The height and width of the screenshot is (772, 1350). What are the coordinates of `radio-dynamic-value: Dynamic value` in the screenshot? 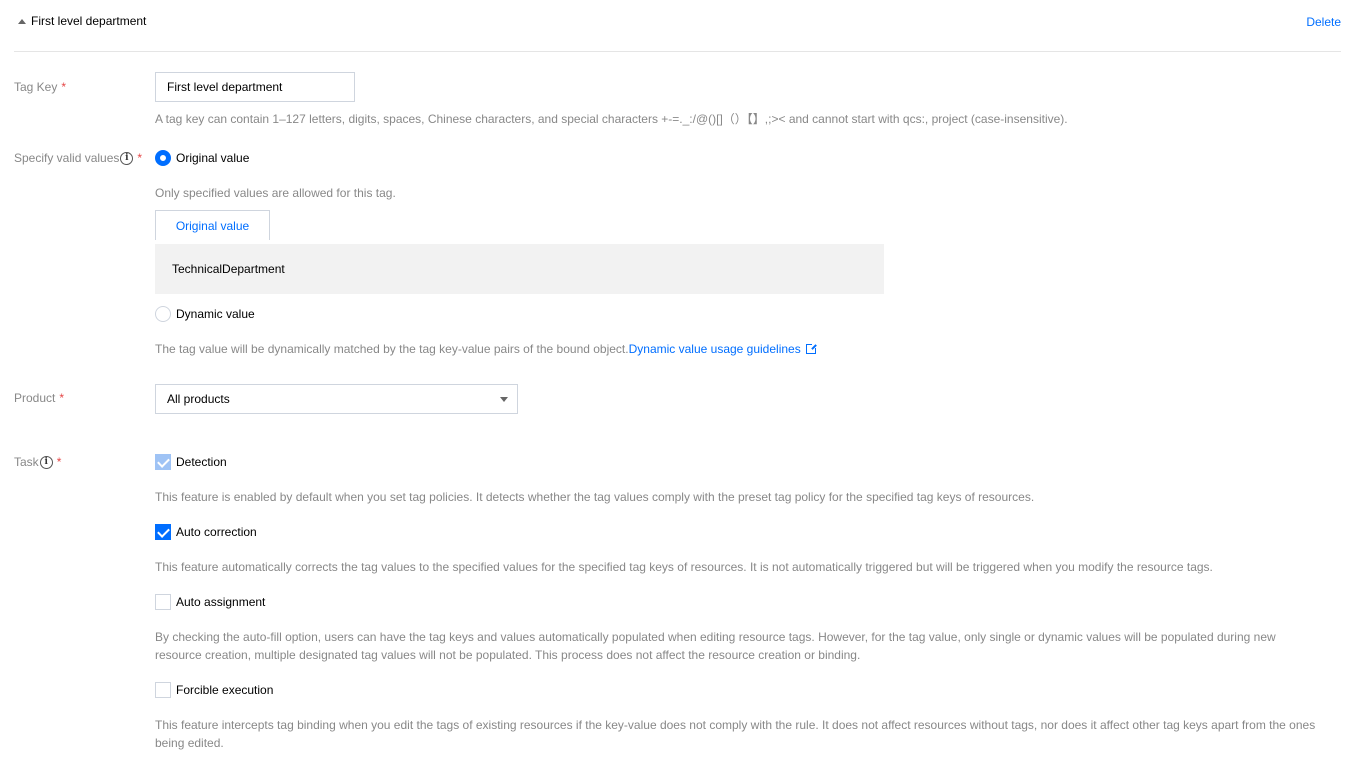 It's located at (205, 314).